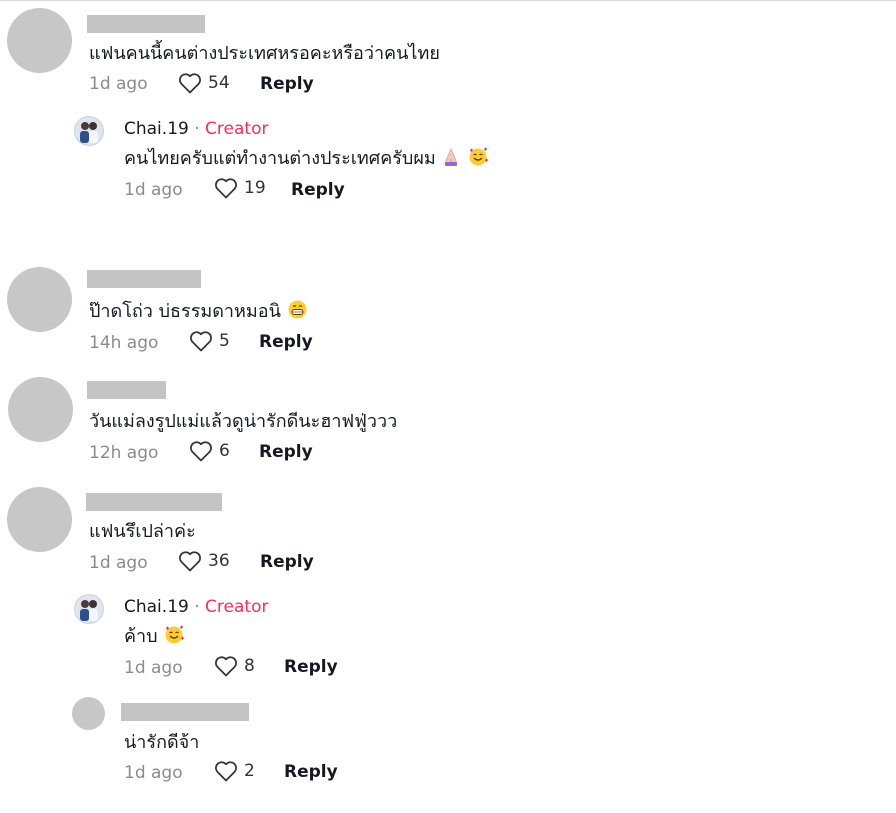 Image resolution: width=896 pixels, height=813 pixels. I want to click on comment-text-line: ค้าบ, so click(154, 635).